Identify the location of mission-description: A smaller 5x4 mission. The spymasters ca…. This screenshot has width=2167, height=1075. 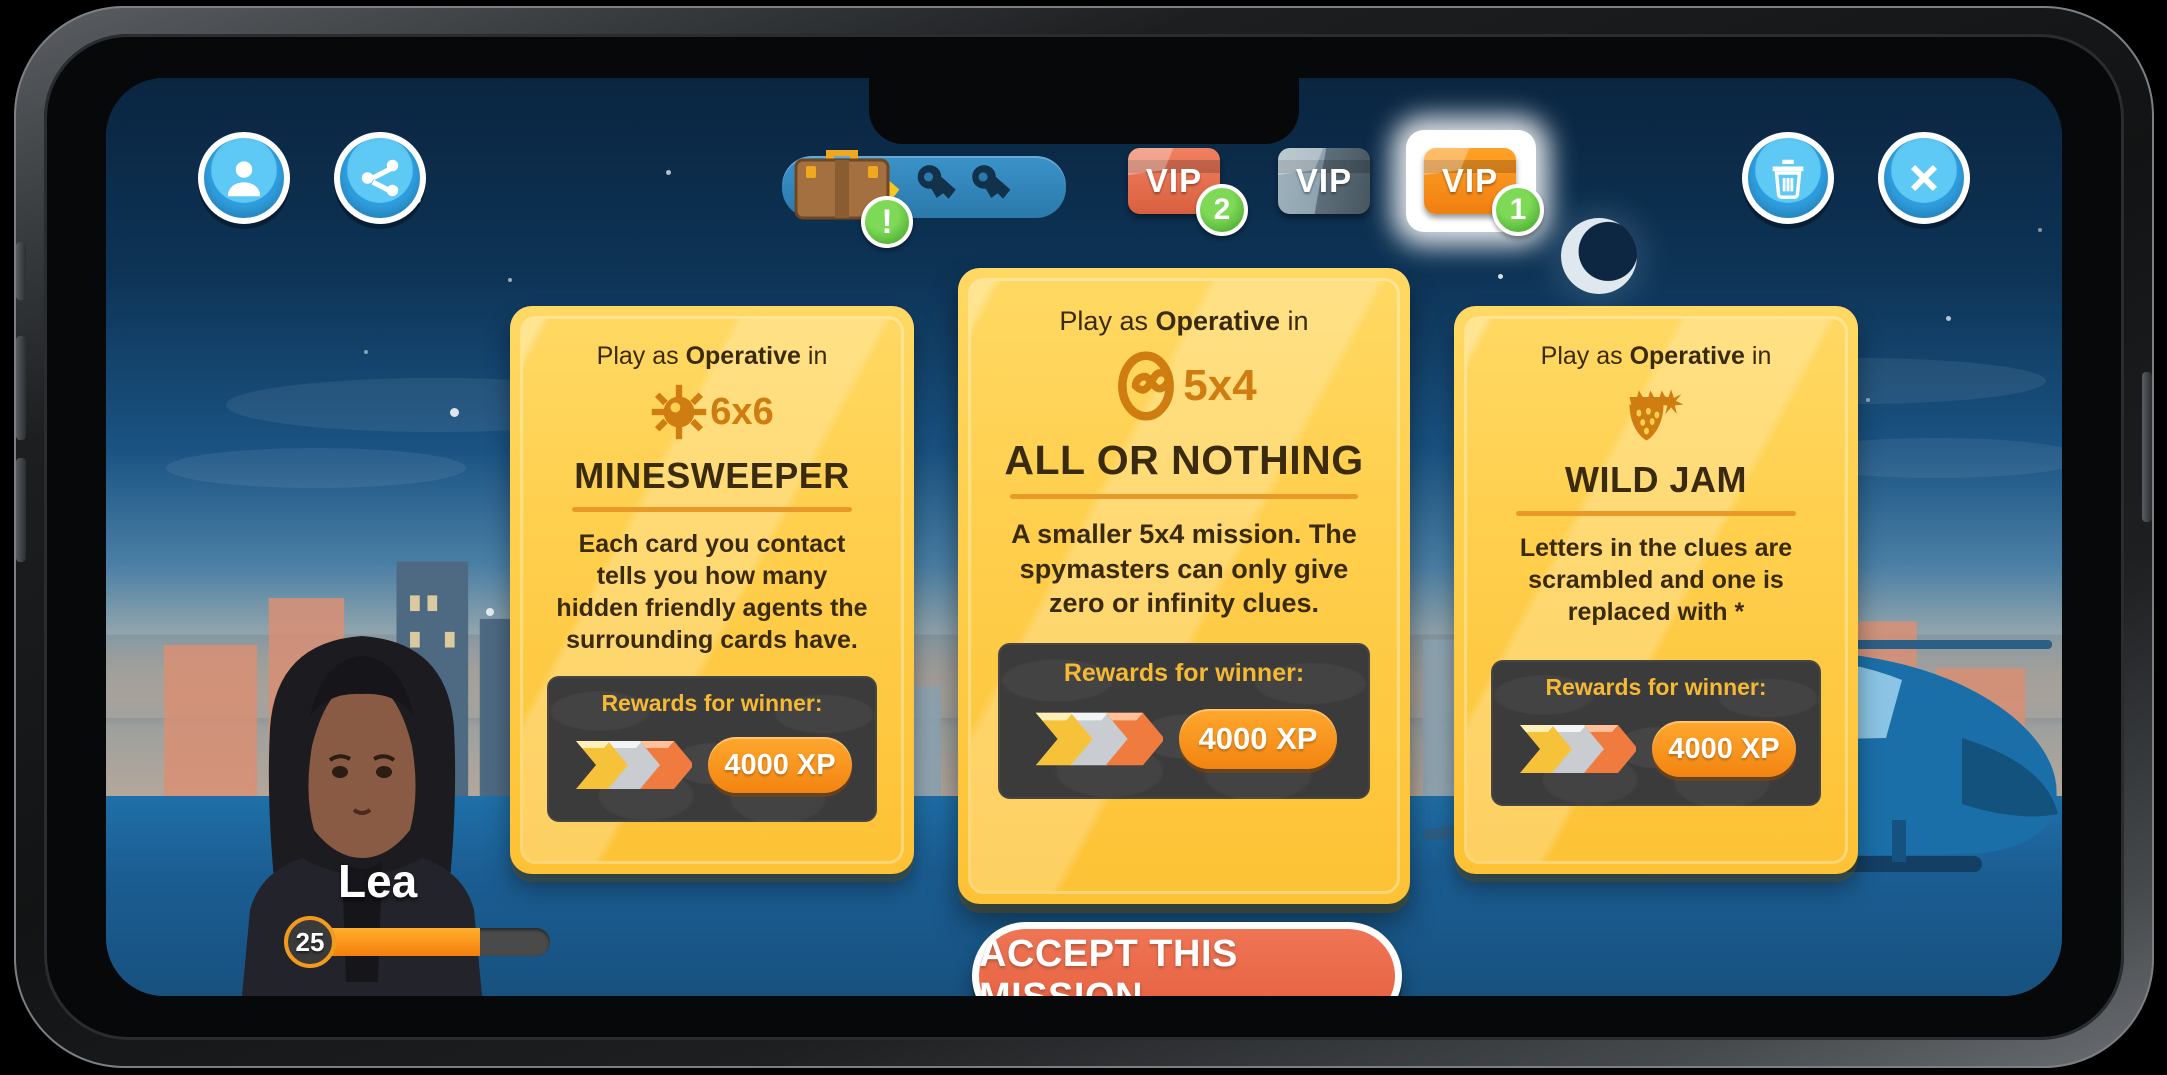
(1184, 569).